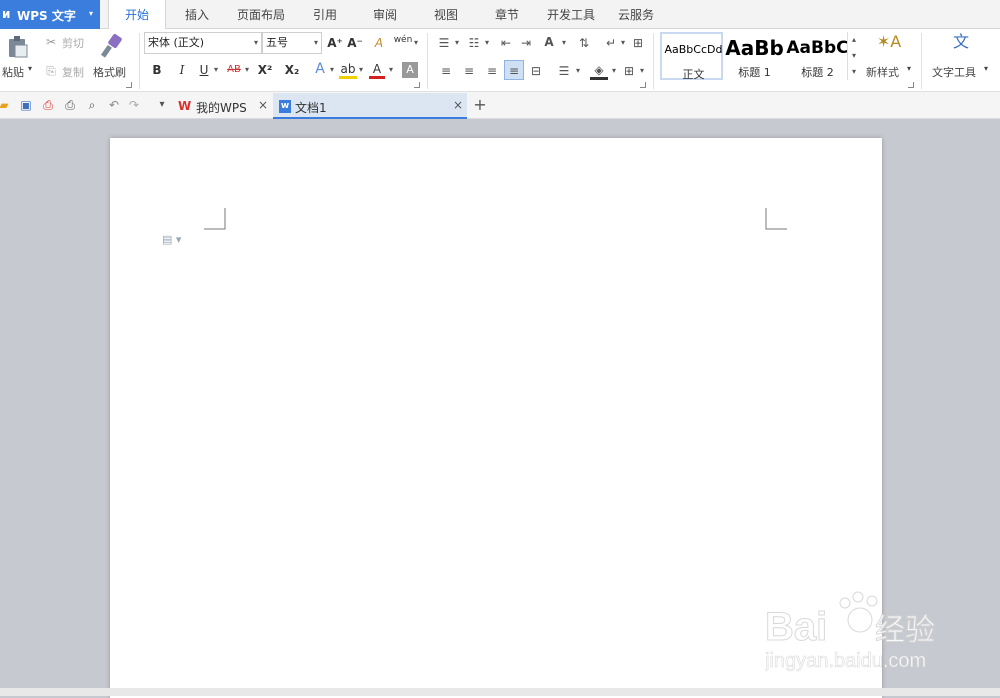 Image resolution: width=1000 pixels, height=698 pixels. What do you see at coordinates (854, 40) in the screenshot?
I see `chevron-up-icon: ▴` at bounding box center [854, 40].